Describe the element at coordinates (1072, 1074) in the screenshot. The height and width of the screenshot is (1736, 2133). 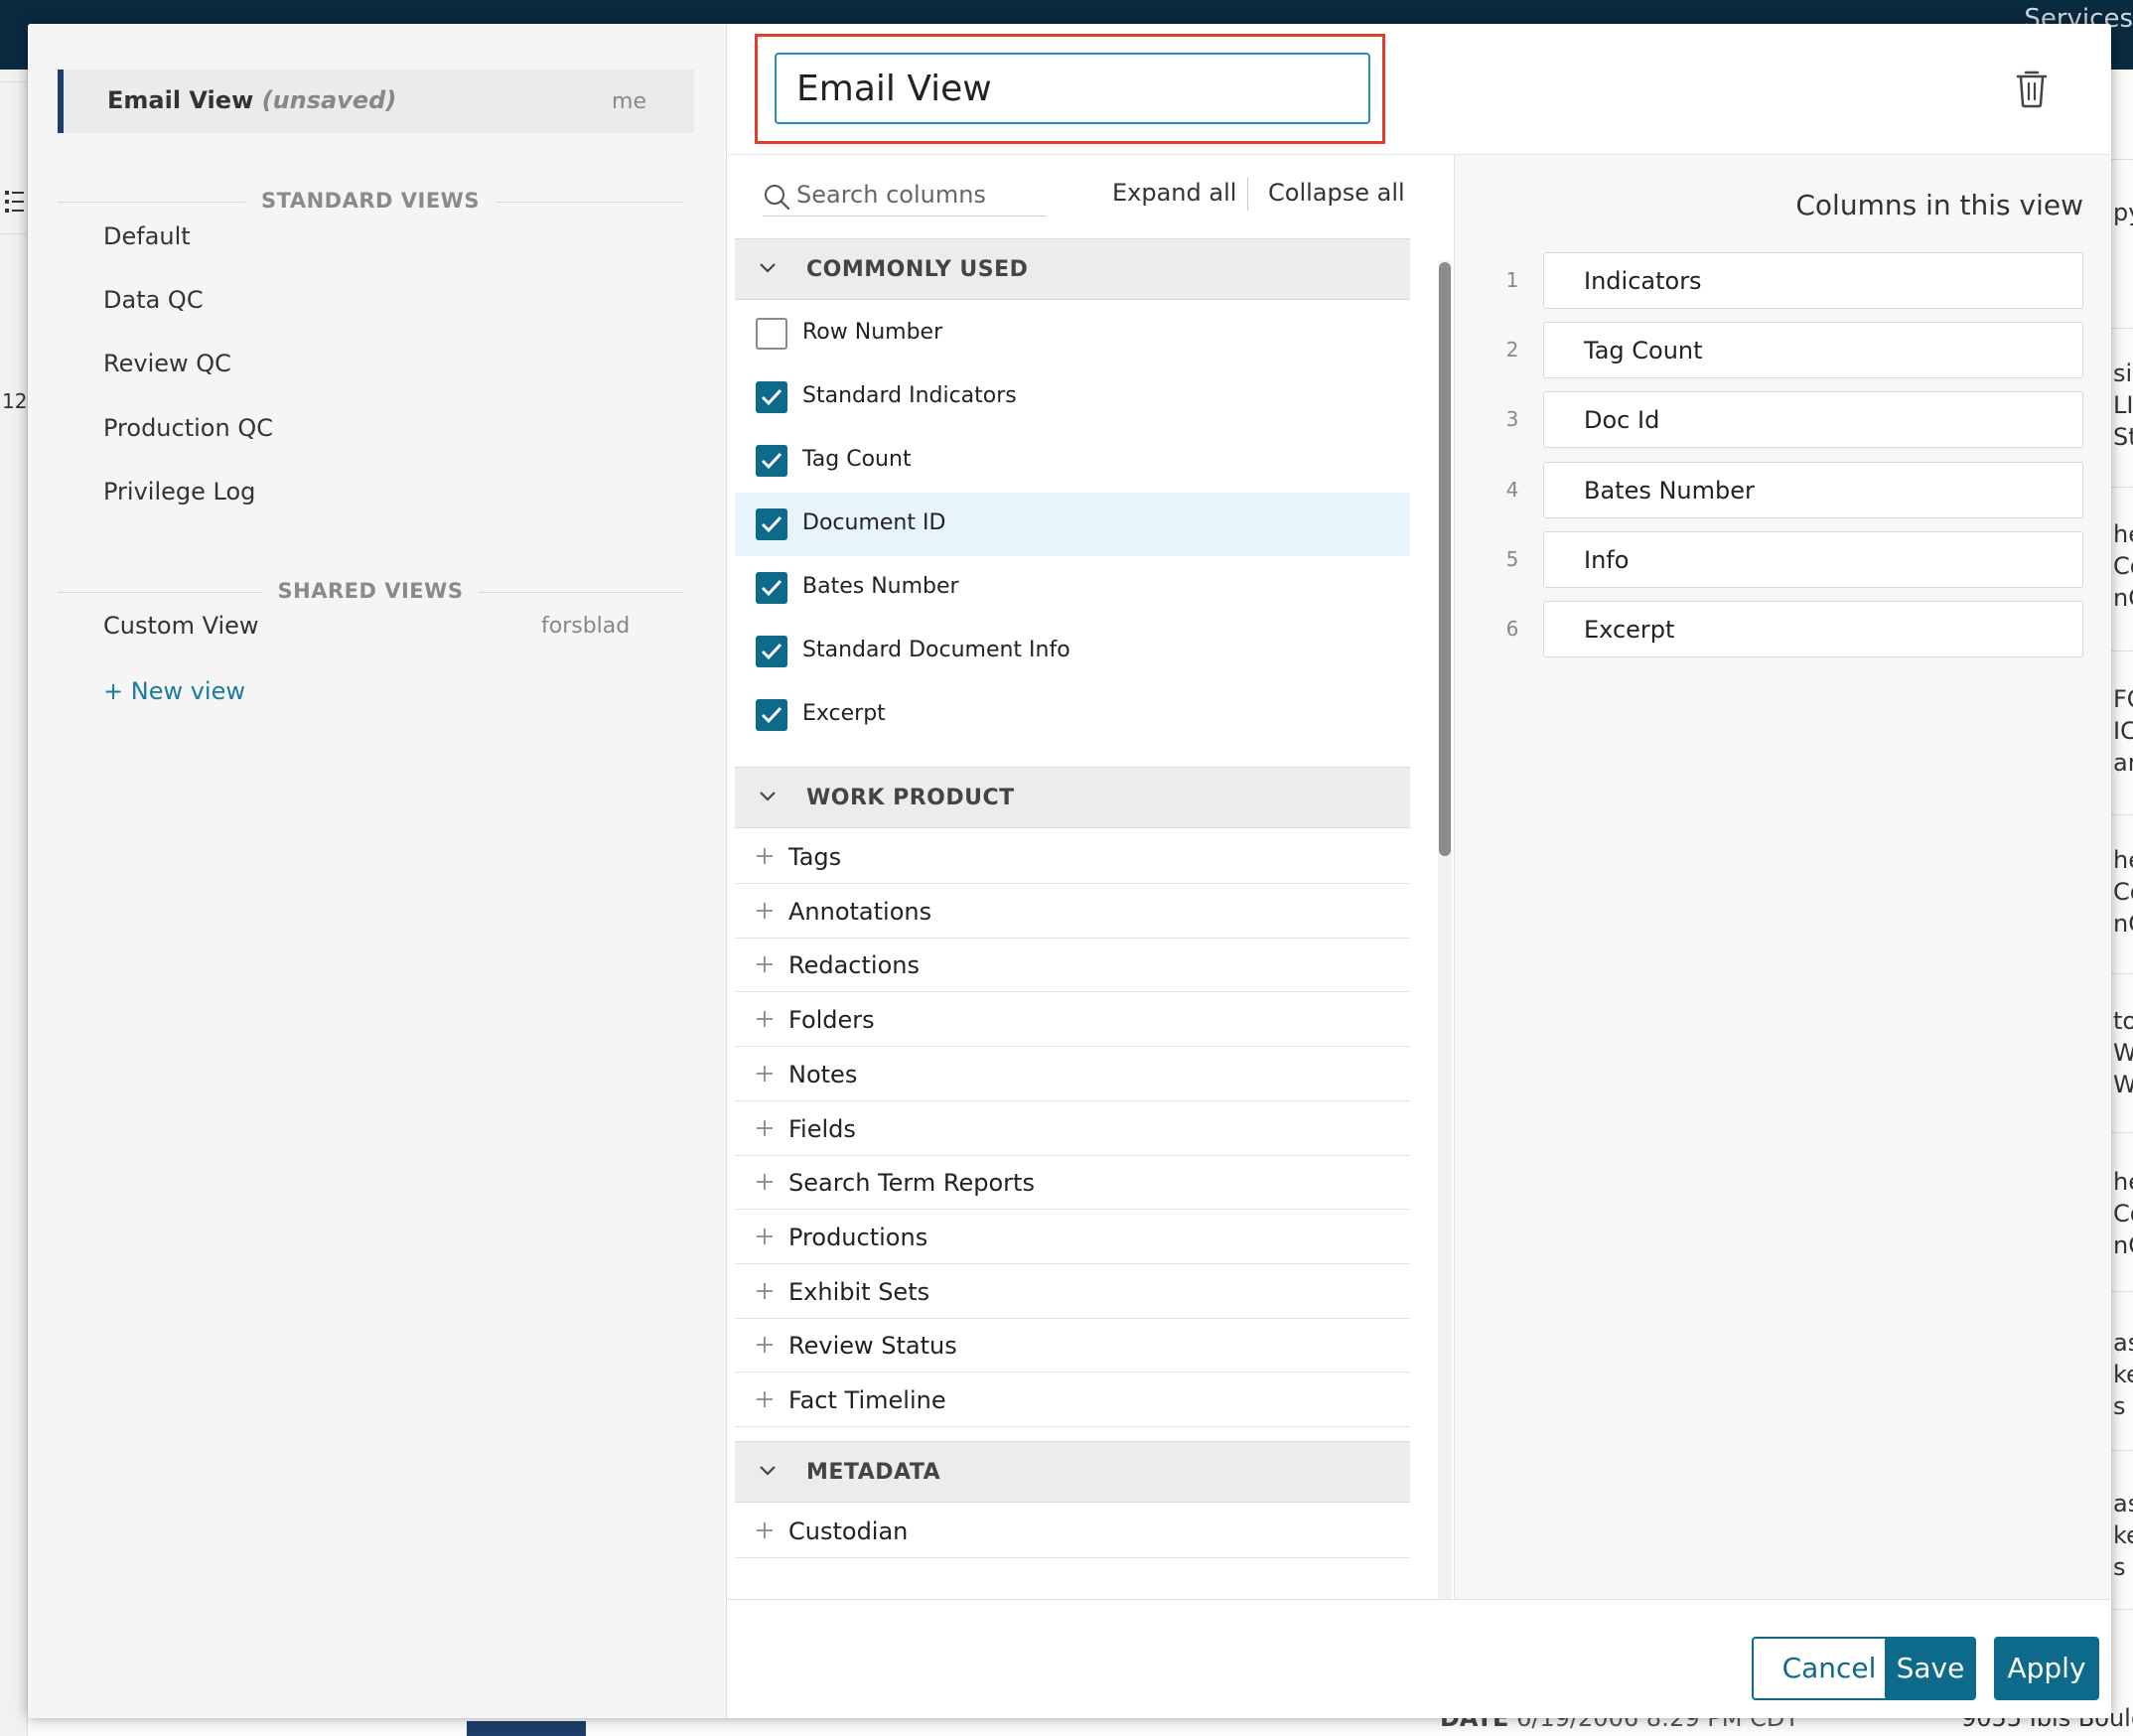
I see `column-group-notes: Notes` at that location.